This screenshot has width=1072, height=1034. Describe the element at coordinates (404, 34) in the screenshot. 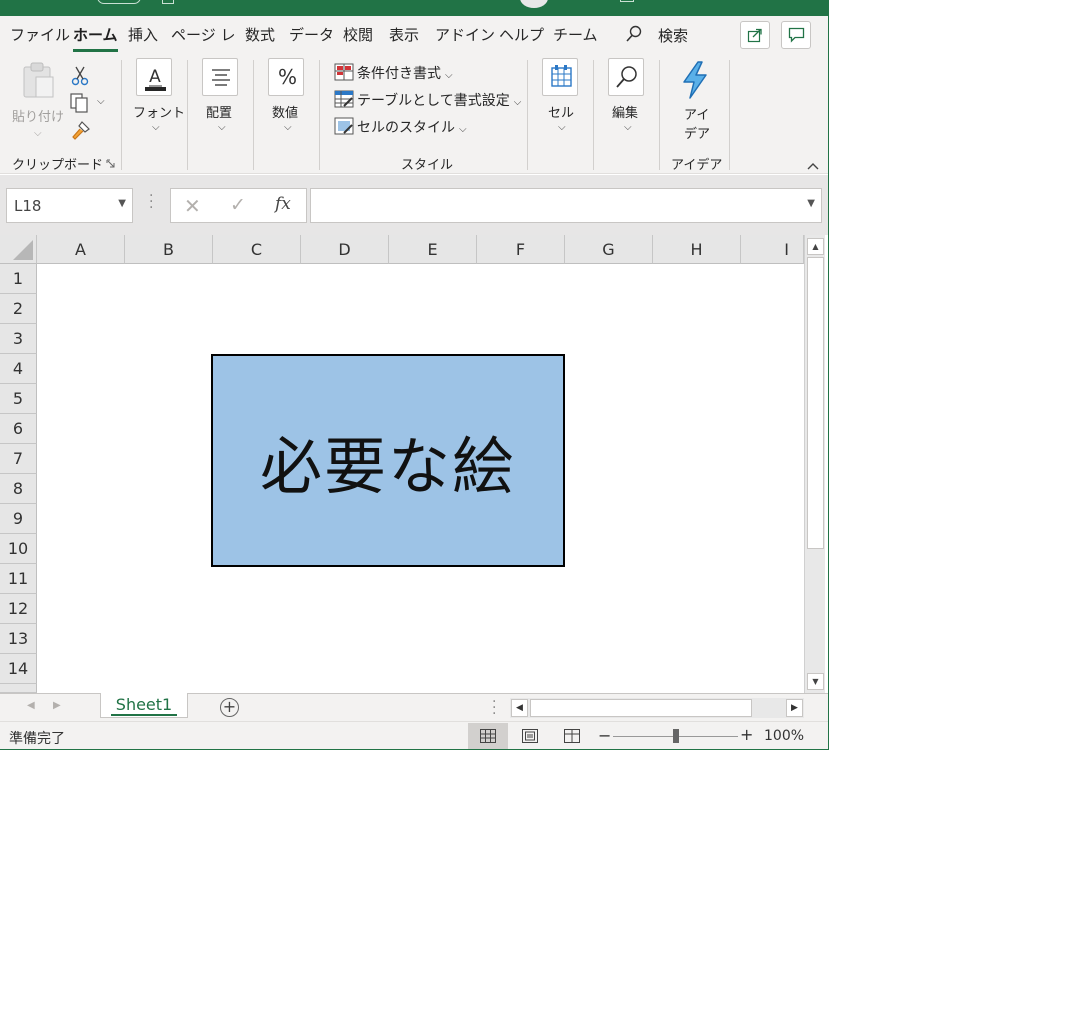

I see `tab-view: 表示` at that location.